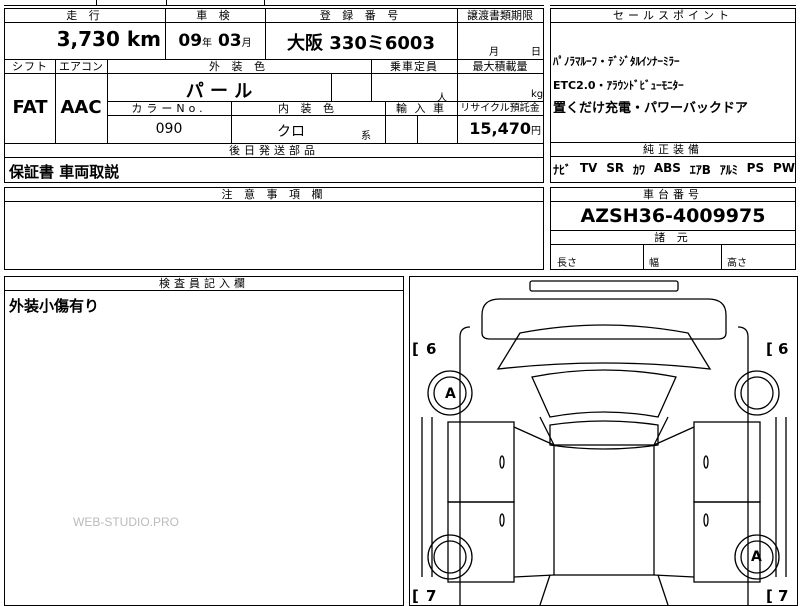 The height and width of the screenshot is (606, 800). What do you see at coordinates (567, 263) in the screenshot?
I see `dimension-length: 長さ` at bounding box center [567, 263].